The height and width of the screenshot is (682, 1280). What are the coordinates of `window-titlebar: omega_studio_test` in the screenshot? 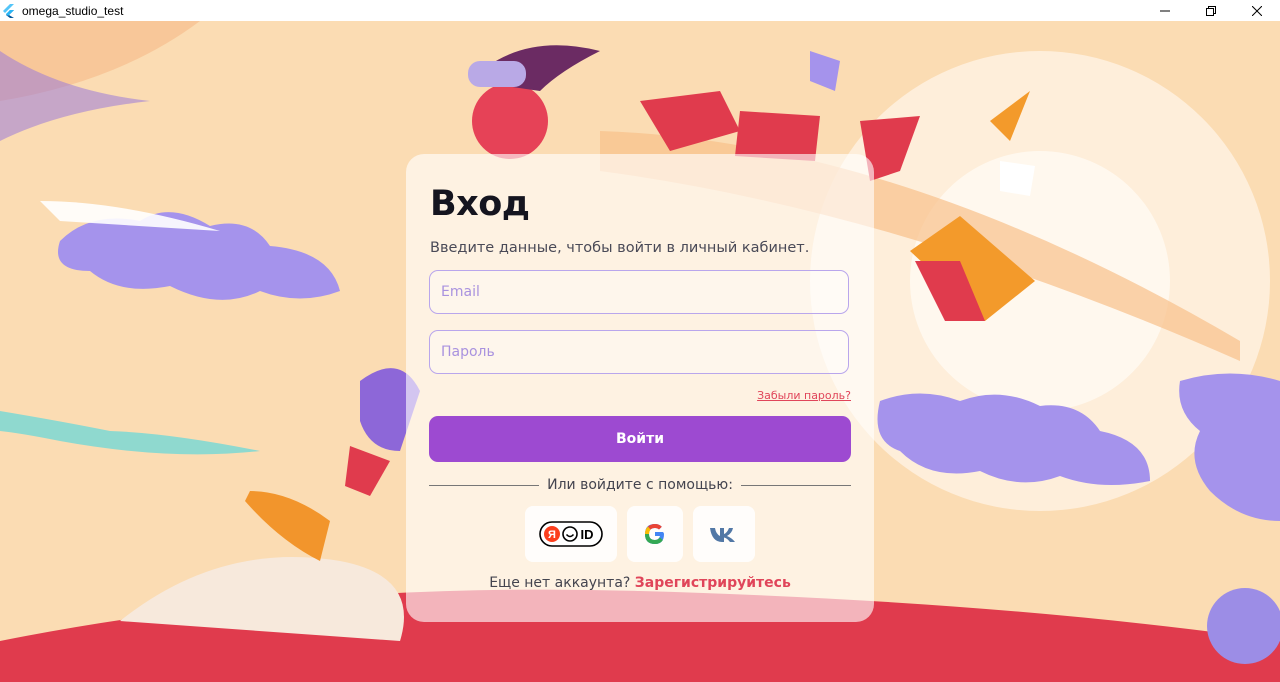 It's located at (640, 10).